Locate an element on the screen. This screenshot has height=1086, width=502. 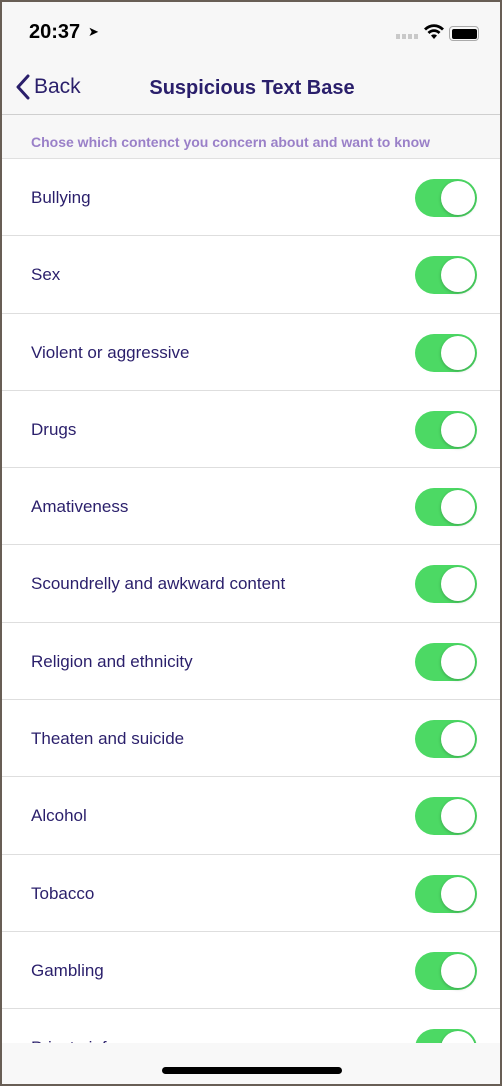
list-item: Drugs is located at coordinates (251, 430).